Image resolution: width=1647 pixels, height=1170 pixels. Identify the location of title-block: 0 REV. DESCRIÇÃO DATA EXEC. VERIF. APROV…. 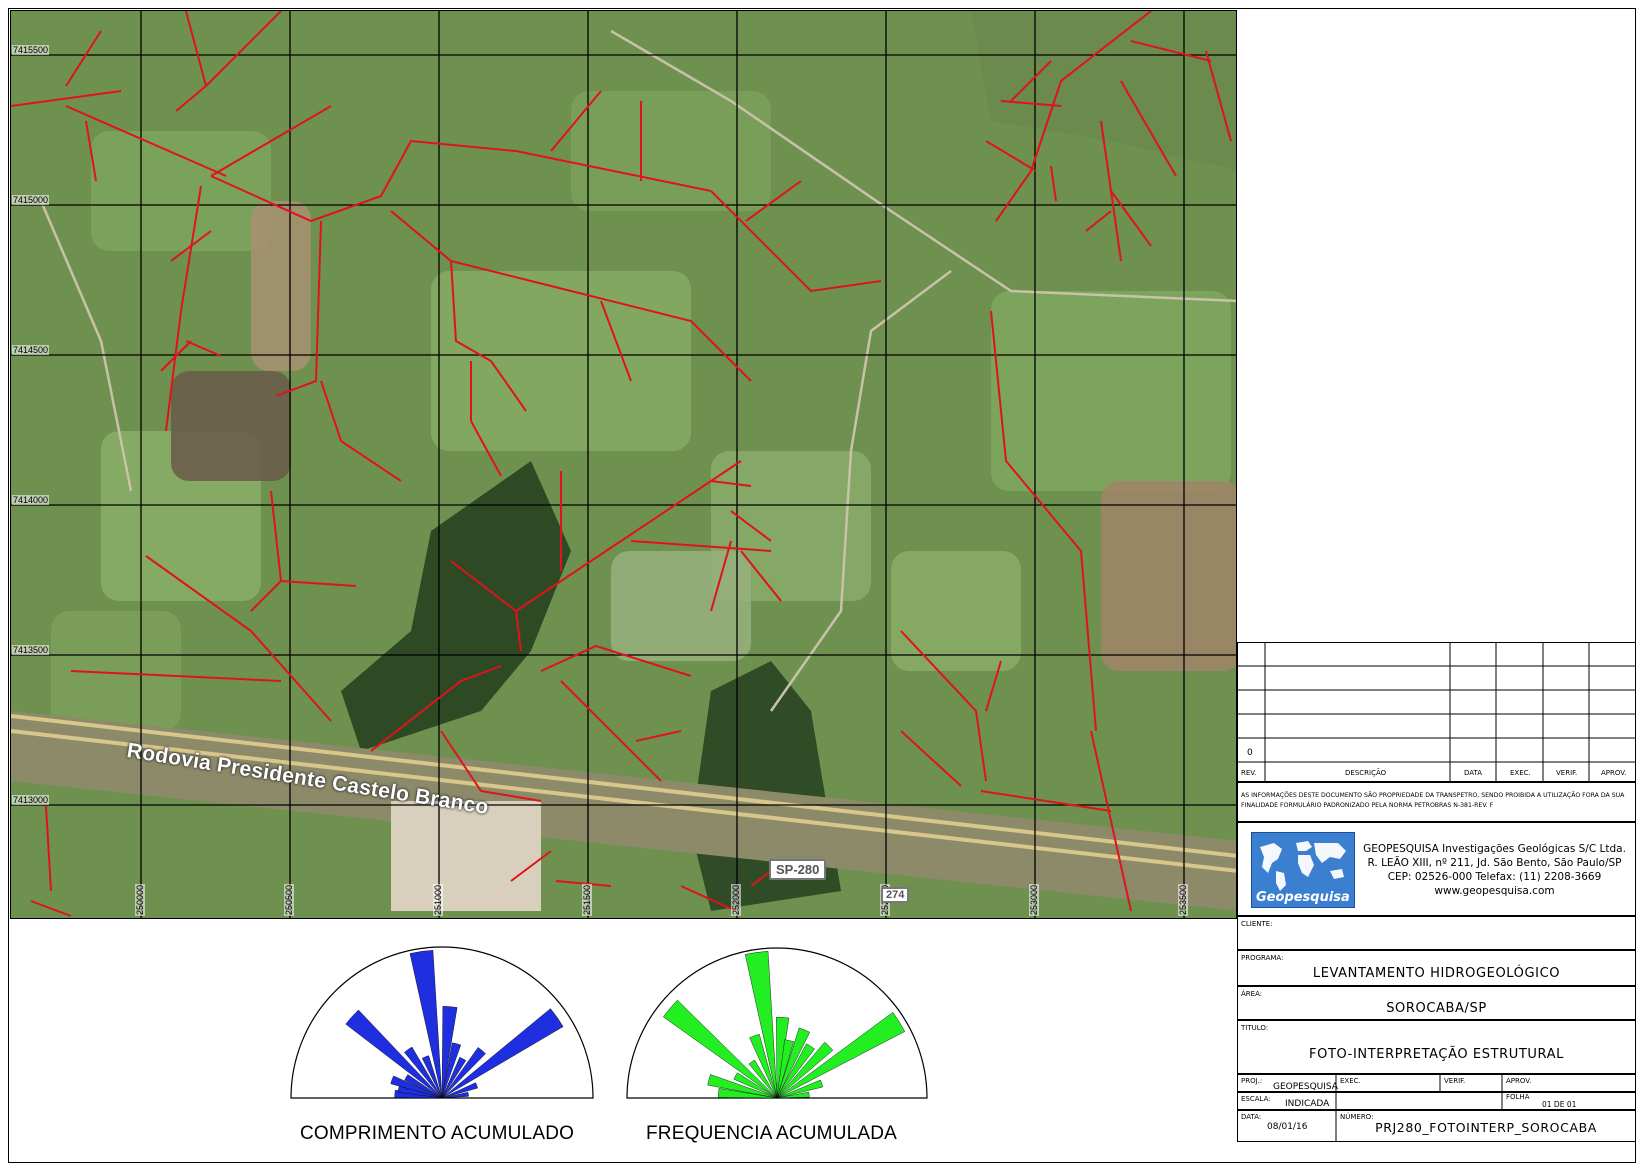
(1436, 902).